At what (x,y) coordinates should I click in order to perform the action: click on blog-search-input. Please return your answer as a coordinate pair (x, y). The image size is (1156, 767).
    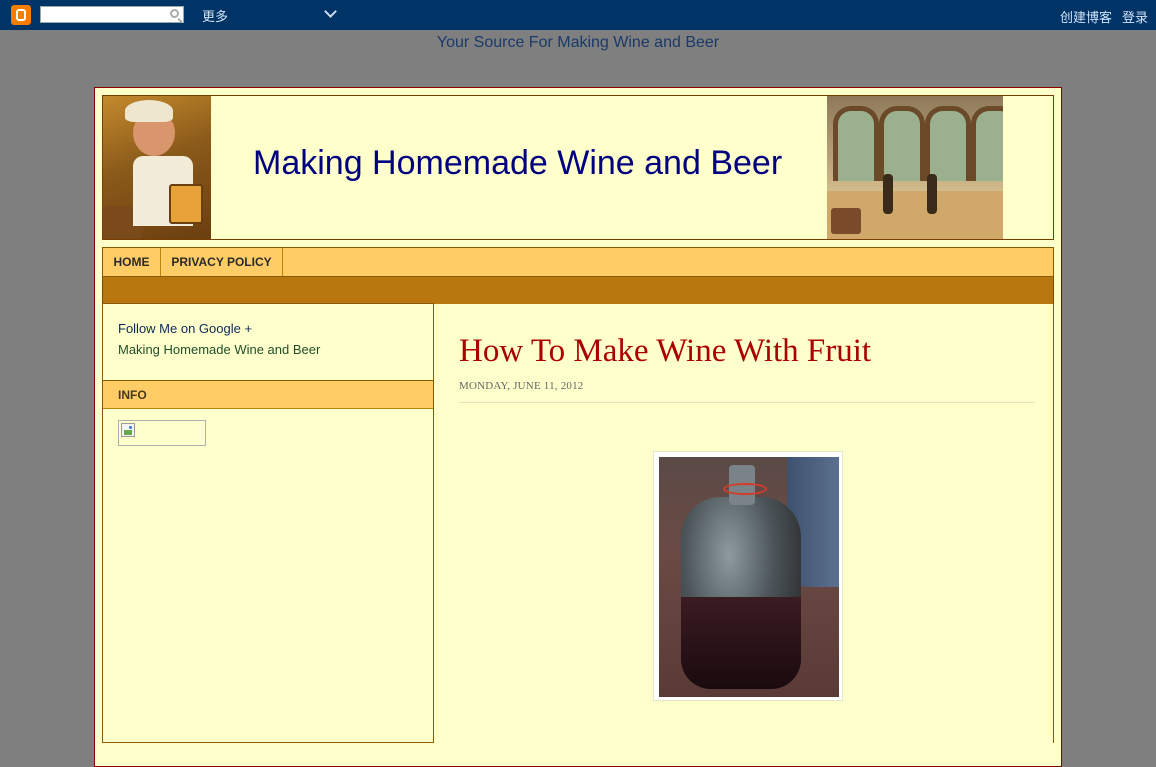
    Looking at the image, I should click on (112, 14).